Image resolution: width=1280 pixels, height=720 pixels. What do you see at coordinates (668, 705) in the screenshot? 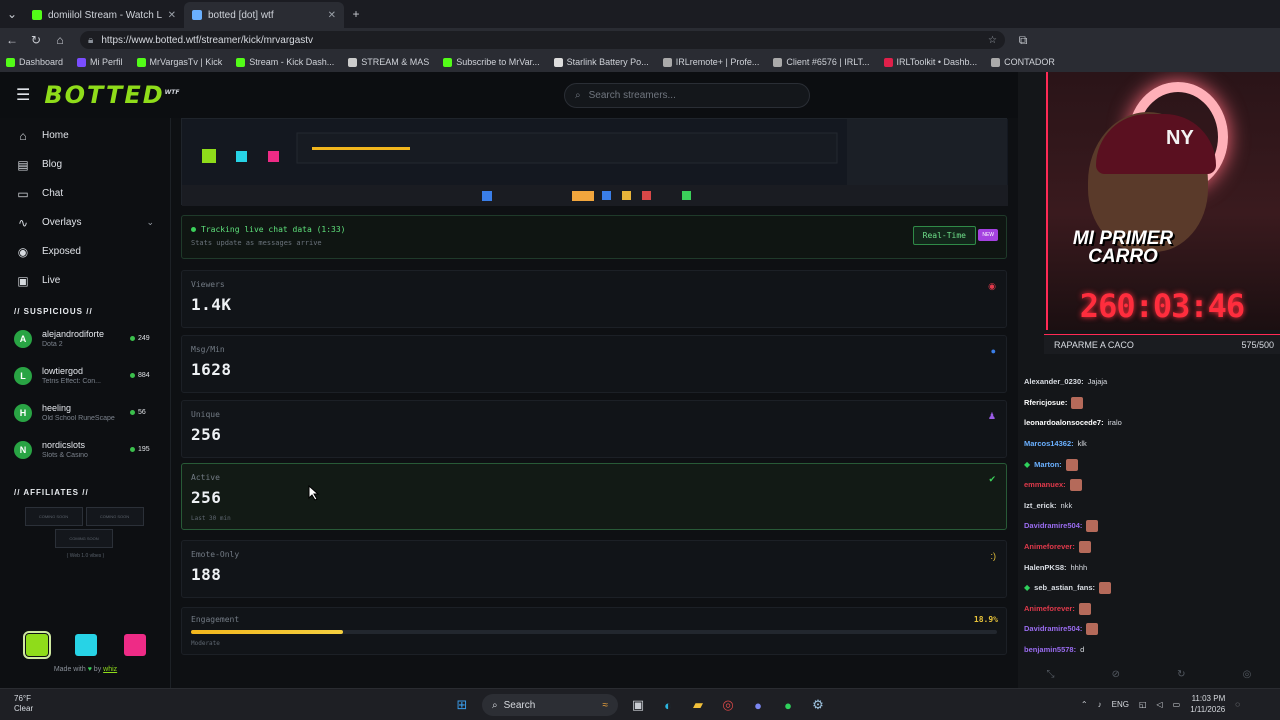
I see `edge-icon: ◐` at bounding box center [668, 705].